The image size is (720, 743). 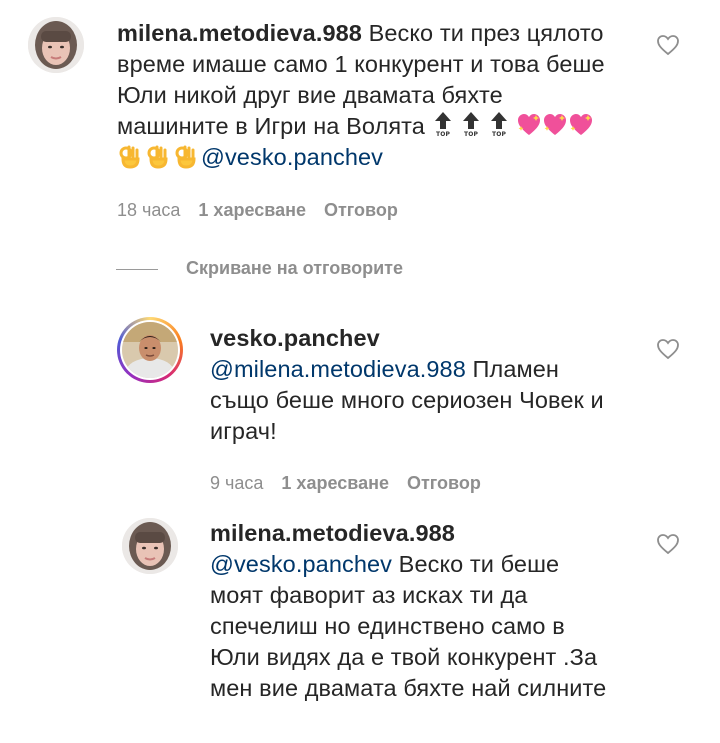 What do you see at coordinates (408, 688) in the screenshot?
I see `comment-body-line: мен вие двамата бяхте най силните` at bounding box center [408, 688].